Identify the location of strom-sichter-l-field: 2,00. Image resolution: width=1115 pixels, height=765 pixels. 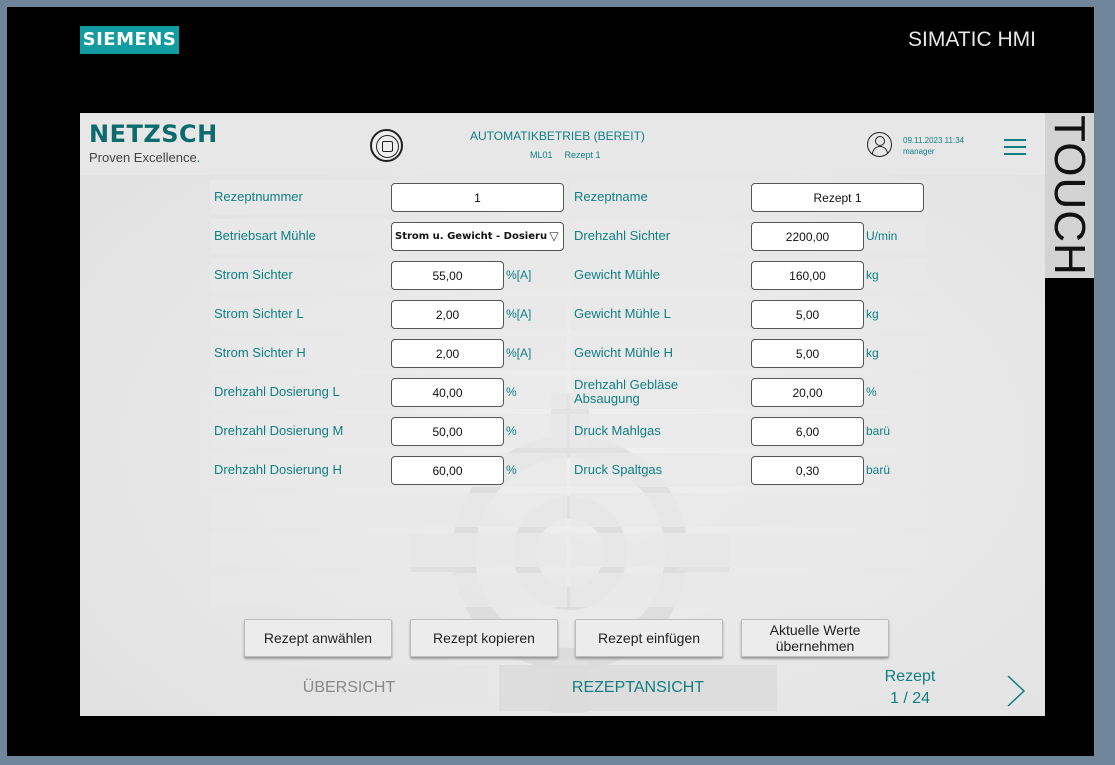
(447, 314).